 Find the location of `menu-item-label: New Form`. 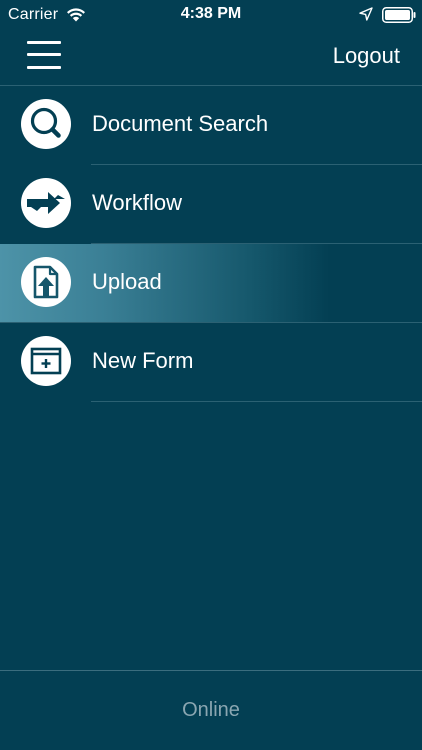

menu-item-label: New Form is located at coordinates (143, 360).